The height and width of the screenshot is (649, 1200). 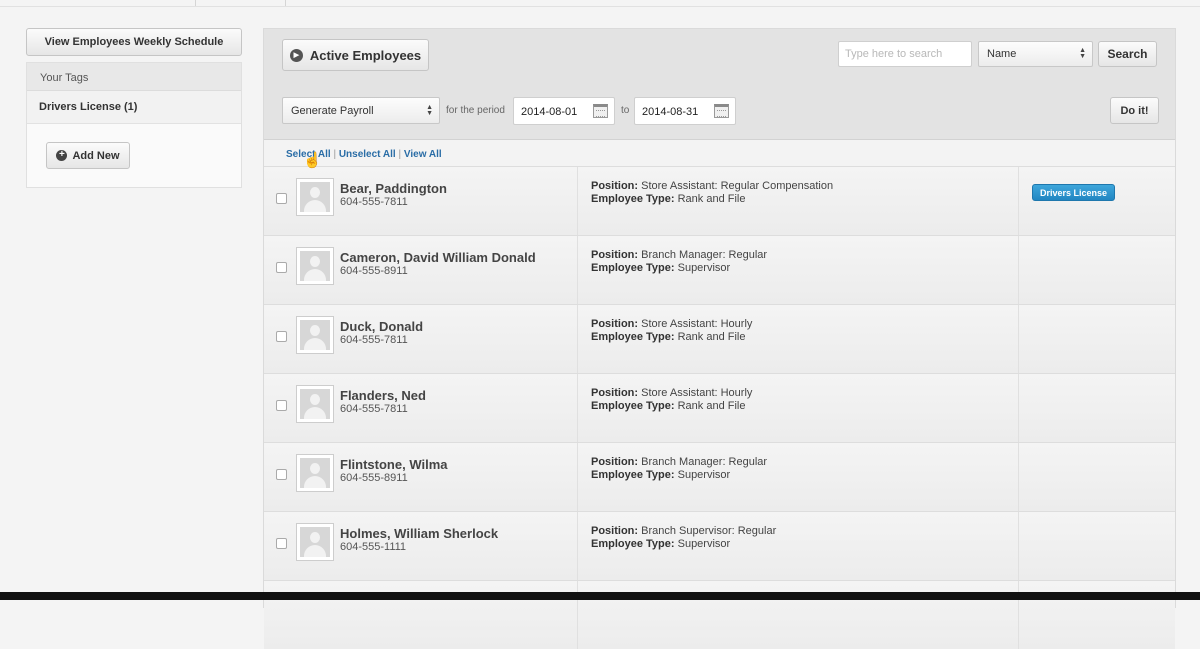 I want to click on bulk-action-value: Generate Payroll, so click(x=332, y=110).